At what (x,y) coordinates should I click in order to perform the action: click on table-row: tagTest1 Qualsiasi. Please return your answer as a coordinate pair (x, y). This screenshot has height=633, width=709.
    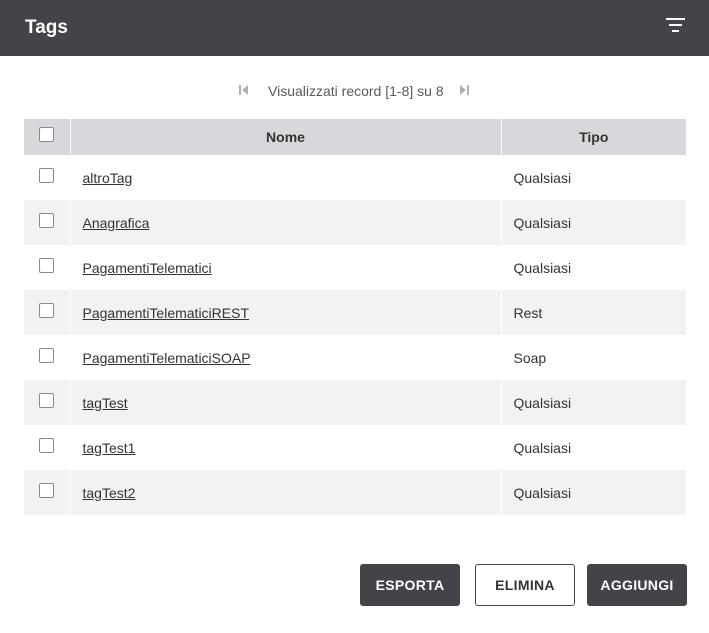
    Looking at the image, I should click on (355, 447).